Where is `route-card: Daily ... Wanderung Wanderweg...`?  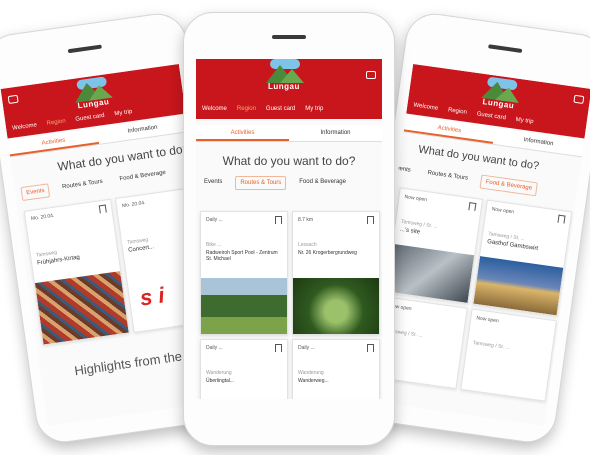 route-card: Daily ... Wanderung Wanderweg... is located at coordinates (336, 369).